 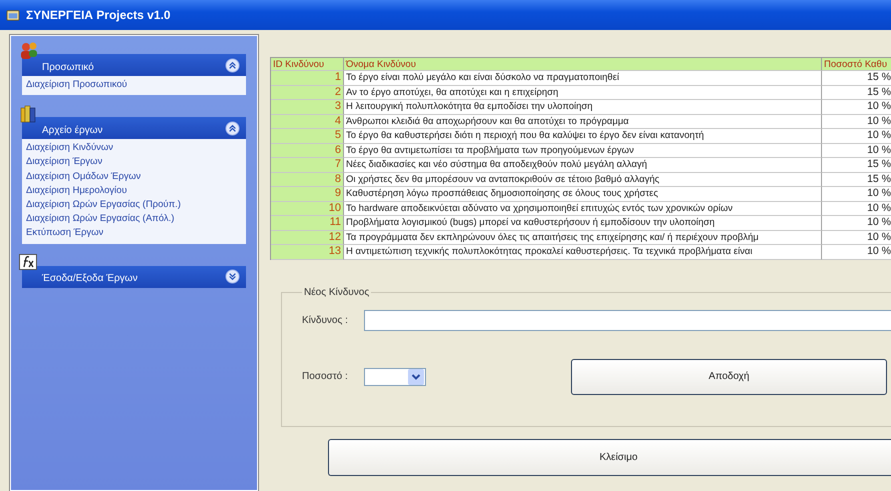 I want to click on window-title: ΣΥΝΕΡΓΕΙΑ Projects v1.0, so click(x=98, y=15).